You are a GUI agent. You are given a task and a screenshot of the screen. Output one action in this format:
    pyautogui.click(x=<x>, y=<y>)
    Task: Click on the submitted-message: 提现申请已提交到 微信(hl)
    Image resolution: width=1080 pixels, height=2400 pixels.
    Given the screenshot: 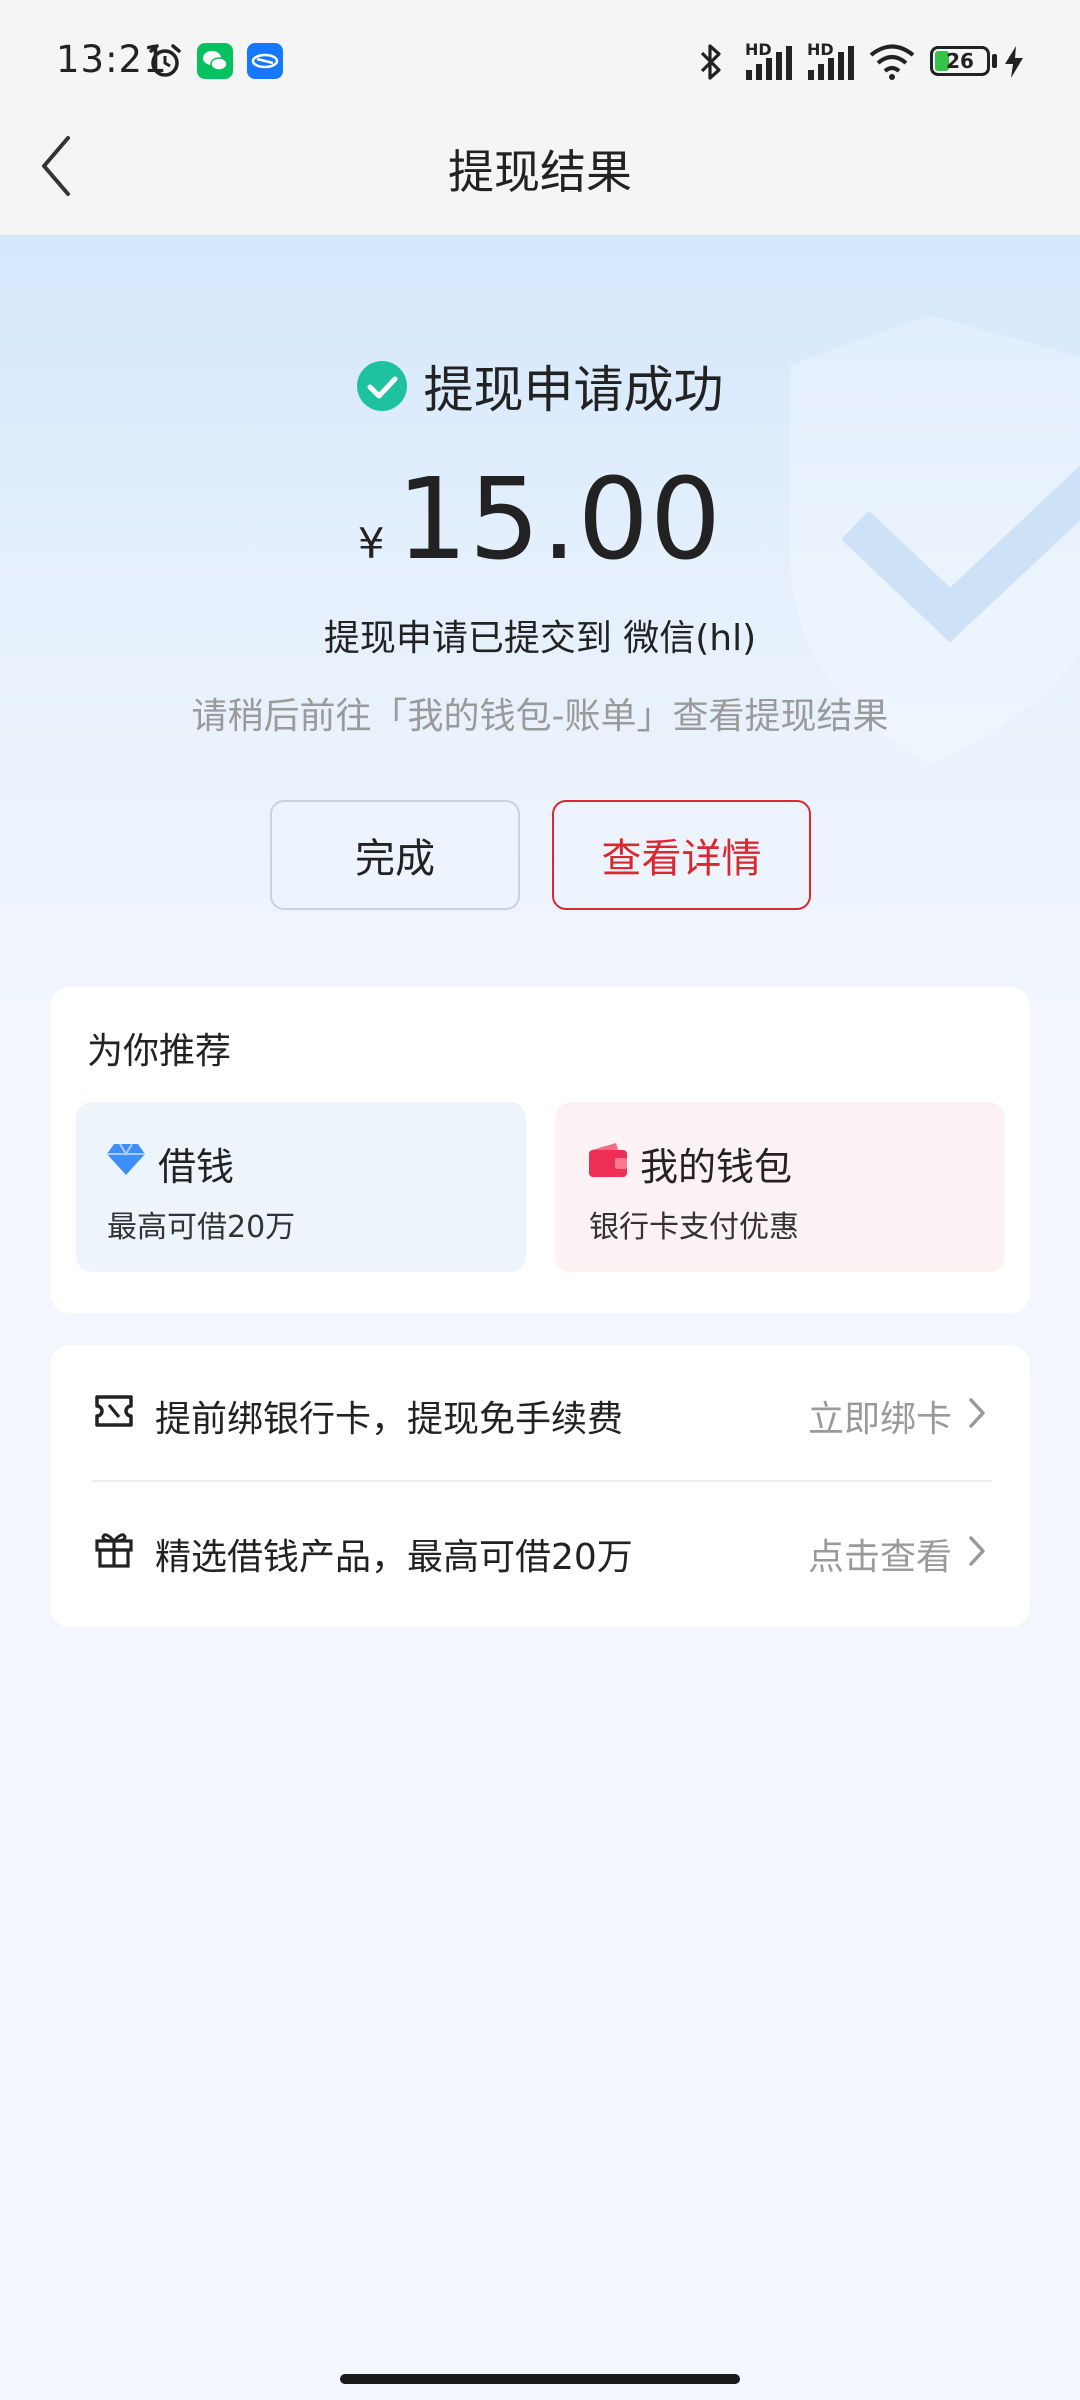 What is the action you would take?
    pyautogui.click(x=540, y=638)
    